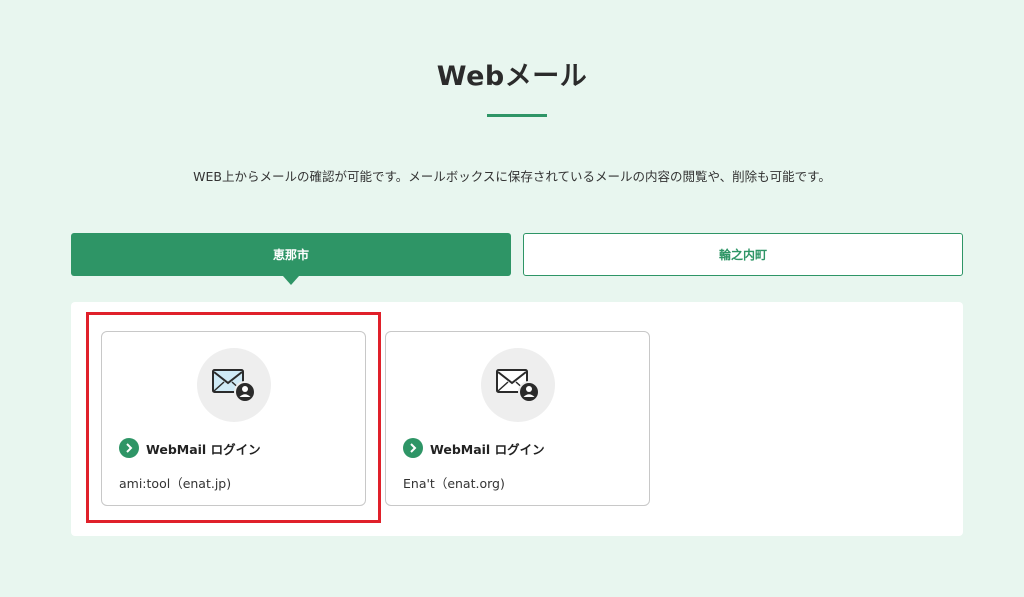 This screenshot has width=1024, height=597. I want to click on tab-label: 輪之内町, so click(742, 255).